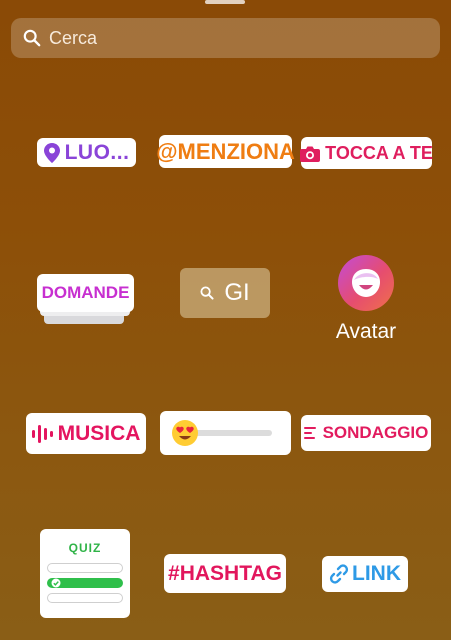  What do you see at coordinates (366, 331) in the screenshot?
I see `avatar-label: Avatar` at bounding box center [366, 331].